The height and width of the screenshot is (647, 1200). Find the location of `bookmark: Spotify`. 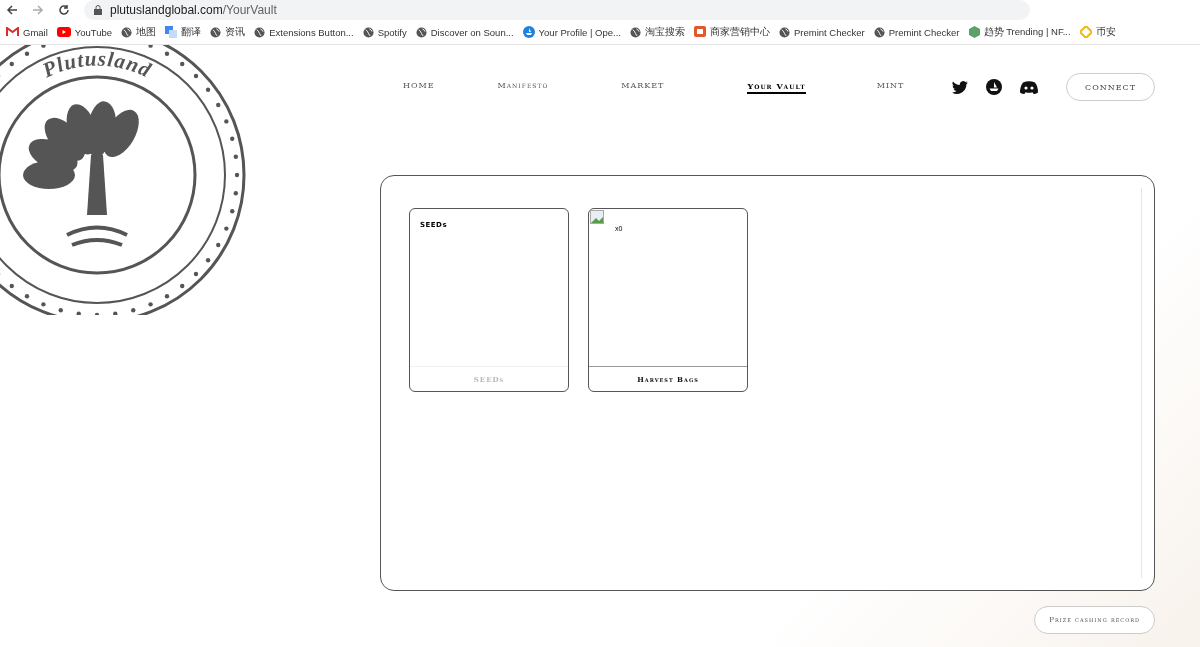

bookmark: Spotify is located at coordinates (384, 32).